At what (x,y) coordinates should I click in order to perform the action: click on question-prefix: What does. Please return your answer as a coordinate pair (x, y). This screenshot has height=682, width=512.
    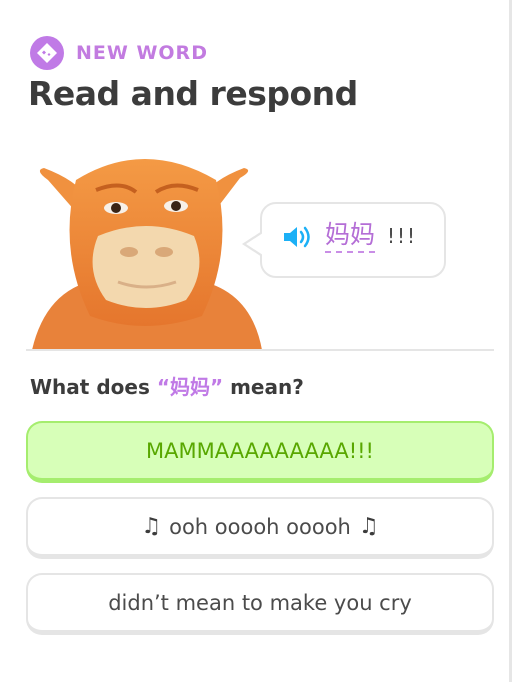
    Looking at the image, I should click on (93, 387).